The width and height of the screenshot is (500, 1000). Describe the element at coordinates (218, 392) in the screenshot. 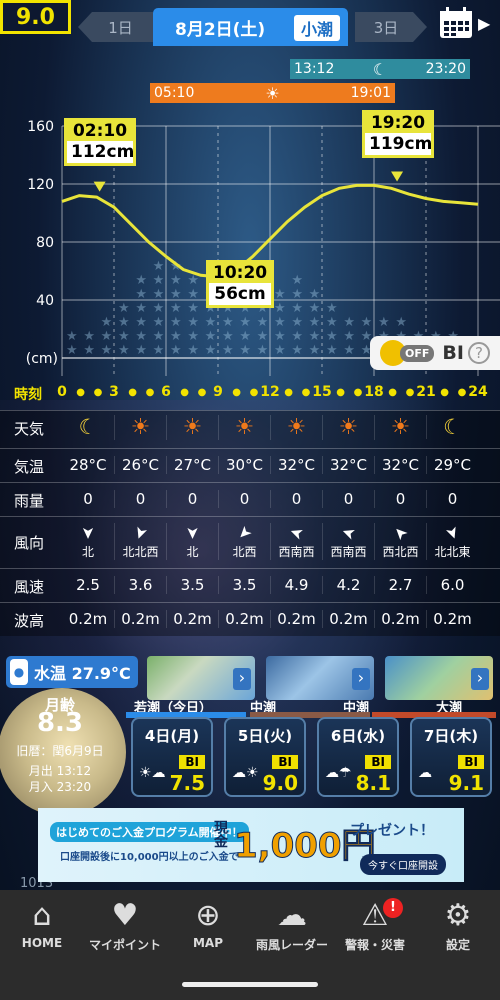

I see `hour-tick: 9` at that location.